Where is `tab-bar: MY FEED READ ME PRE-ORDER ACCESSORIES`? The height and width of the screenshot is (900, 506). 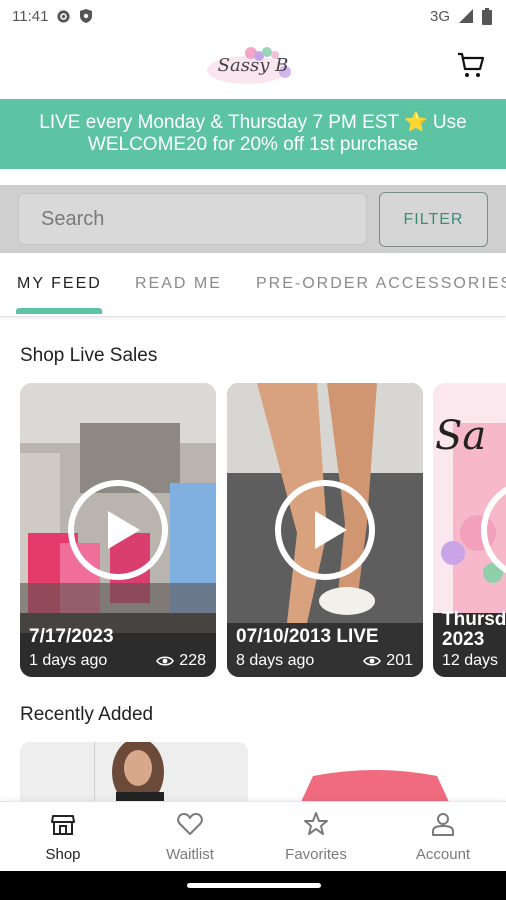
tab-bar: MY FEED READ ME PRE-ORDER ACCESSORIES is located at coordinates (253, 285).